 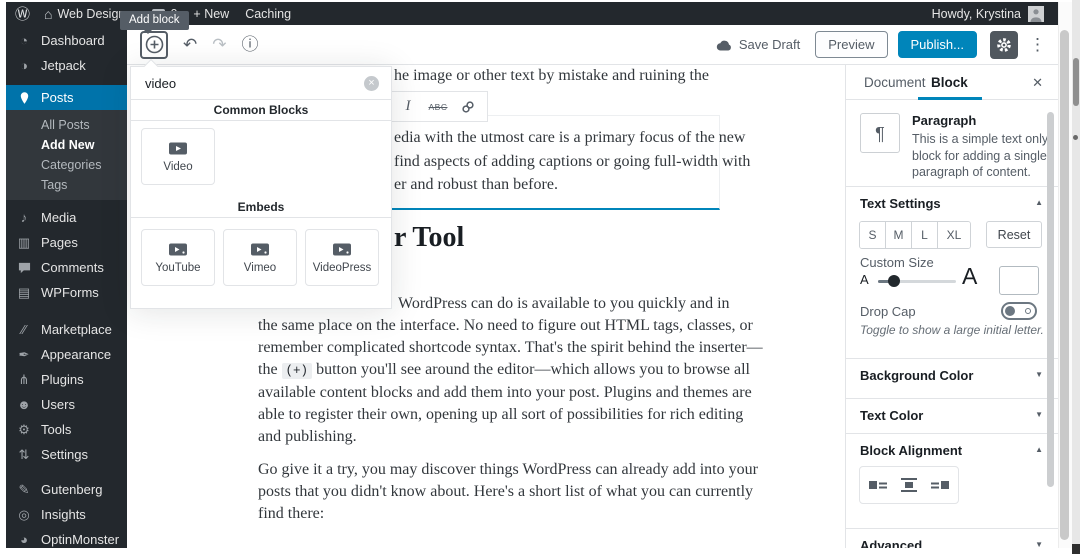 What do you see at coordinates (940, 485) in the screenshot?
I see `align-right-button` at bounding box center [940, 485].